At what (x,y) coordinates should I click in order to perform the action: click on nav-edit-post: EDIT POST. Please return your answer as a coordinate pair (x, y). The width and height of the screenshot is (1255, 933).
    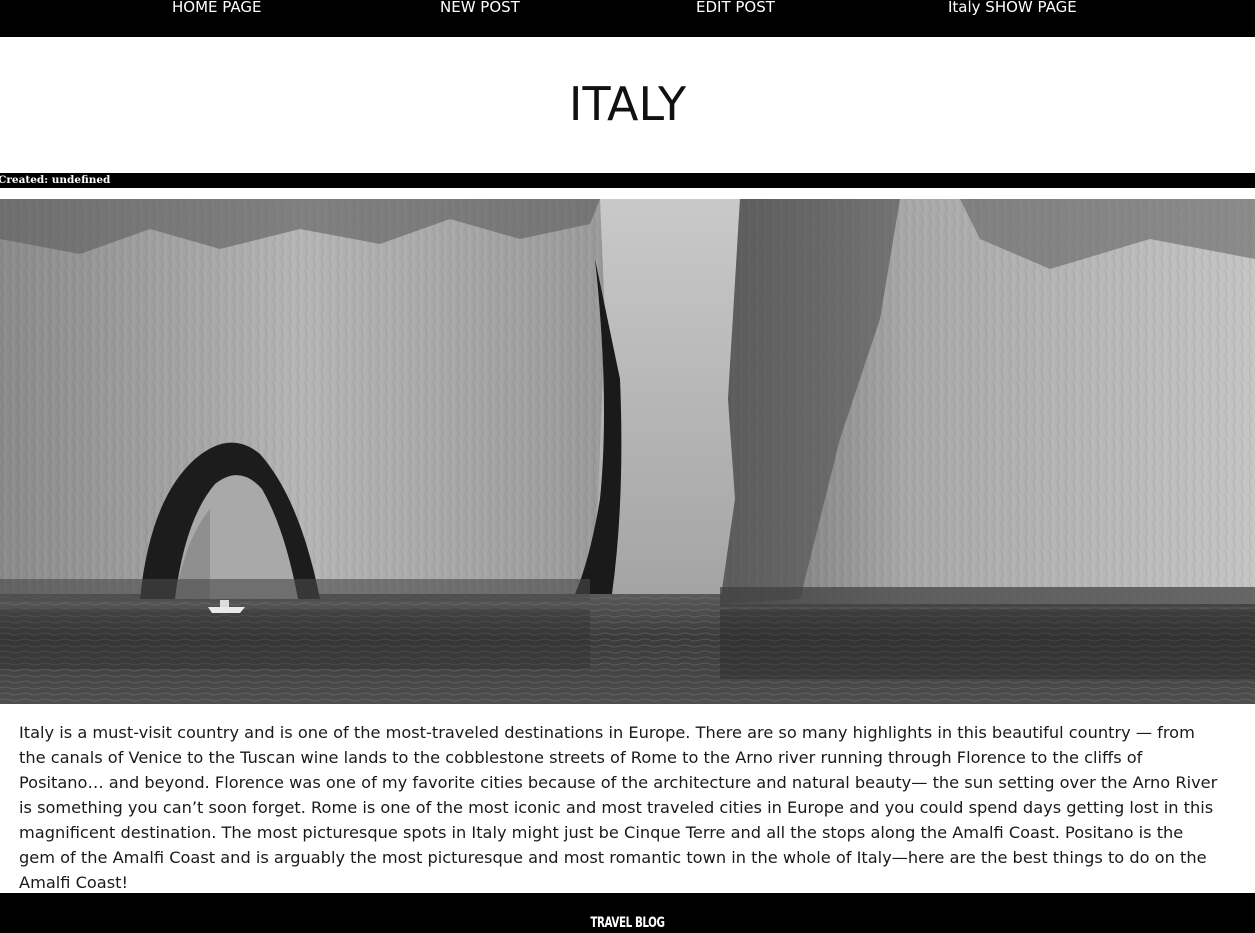
    Looking at the image, I should click on (735, 8).